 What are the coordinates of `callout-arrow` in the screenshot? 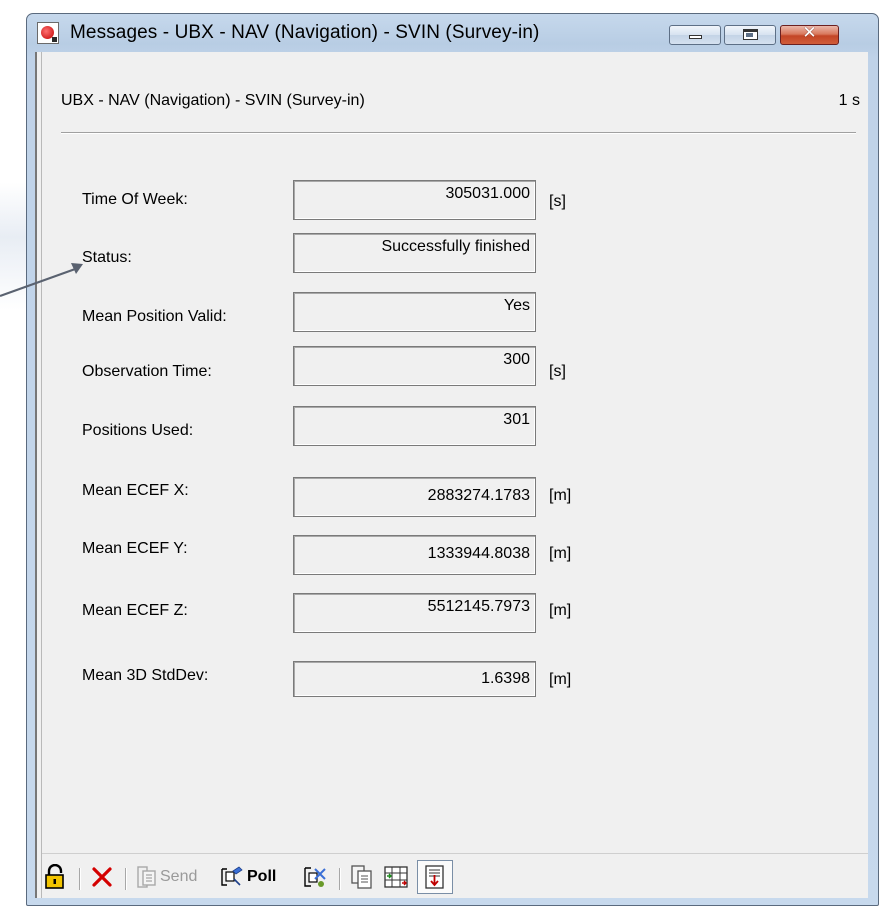 It's located at (41, 280).